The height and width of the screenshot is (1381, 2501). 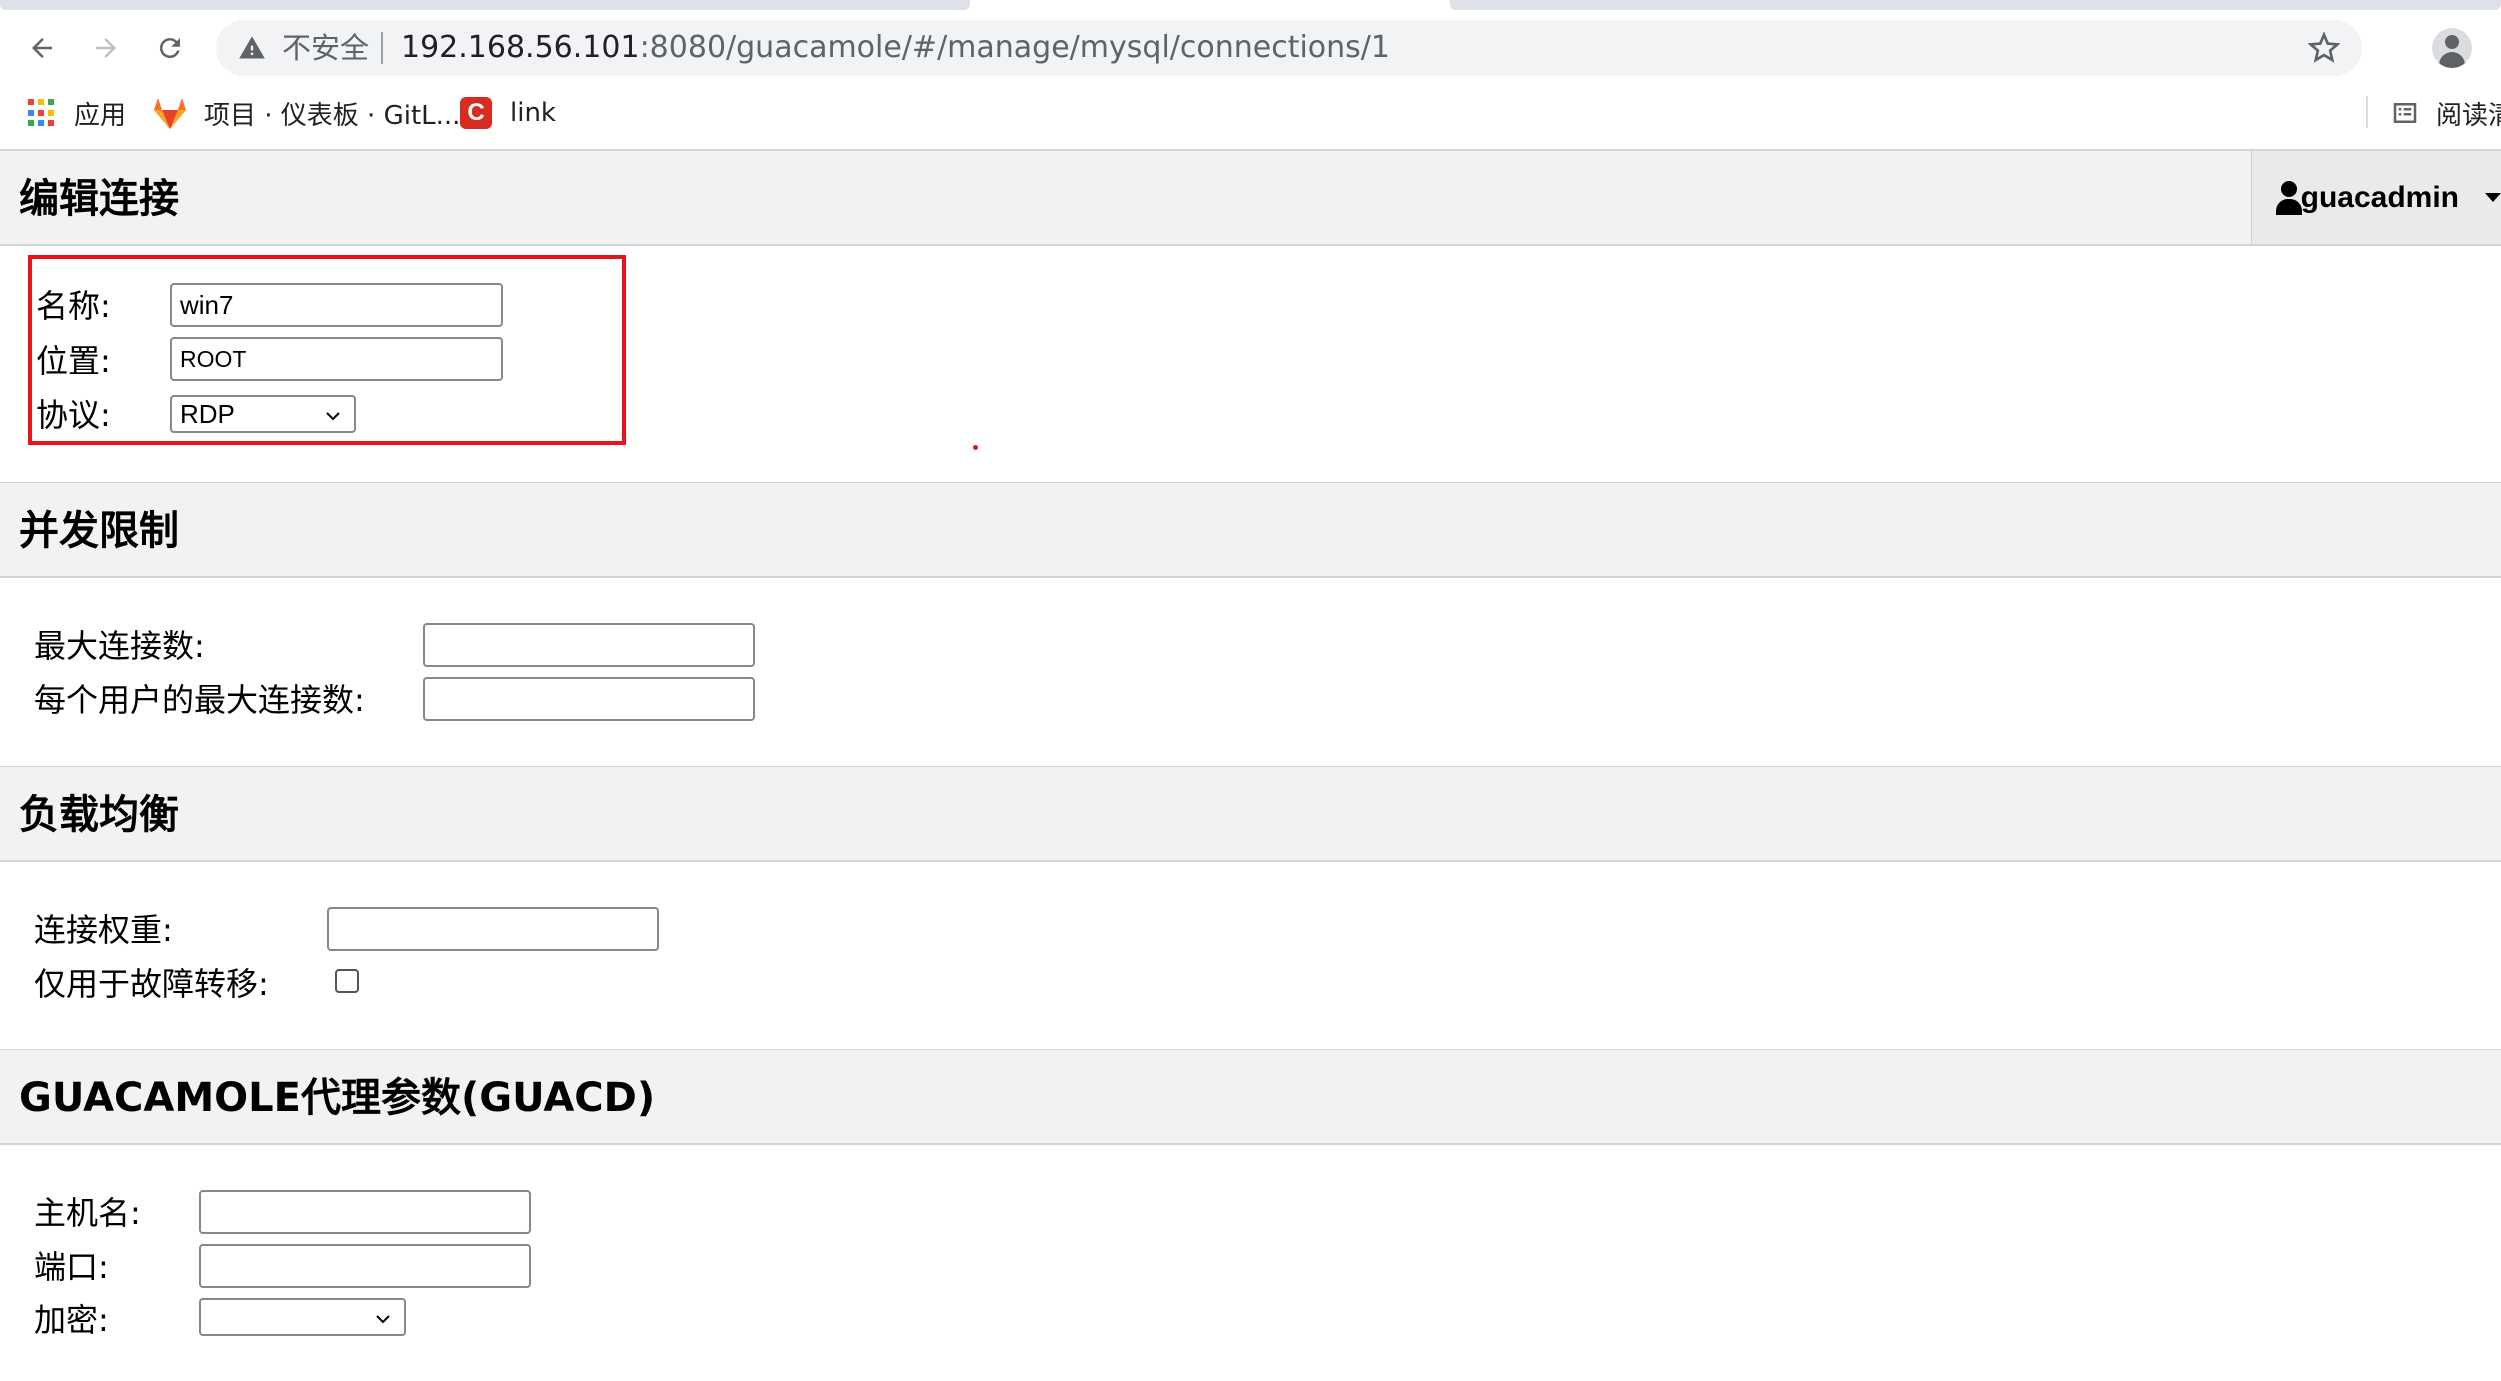 What do you see at coordinates (533, 113) in the screenshot?
I see `bookmark-label: link` at bounding box center [533, 113].